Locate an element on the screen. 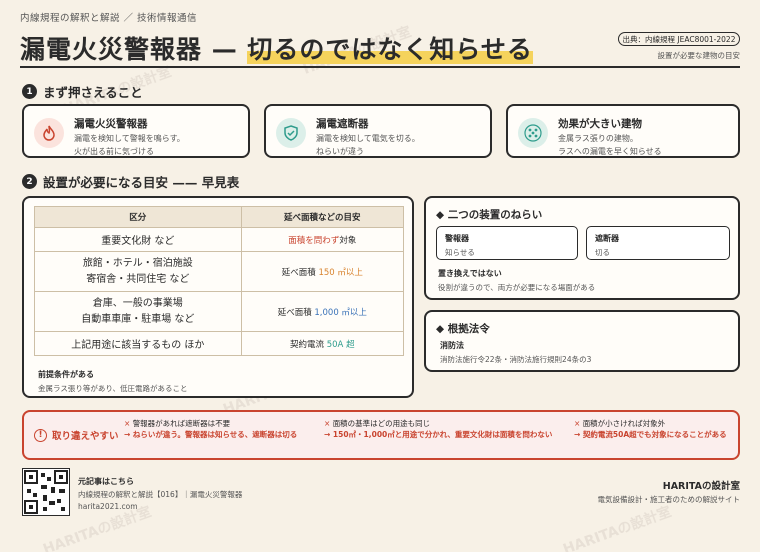  law-sub: 消防法 is located at coordinates (452, 345).